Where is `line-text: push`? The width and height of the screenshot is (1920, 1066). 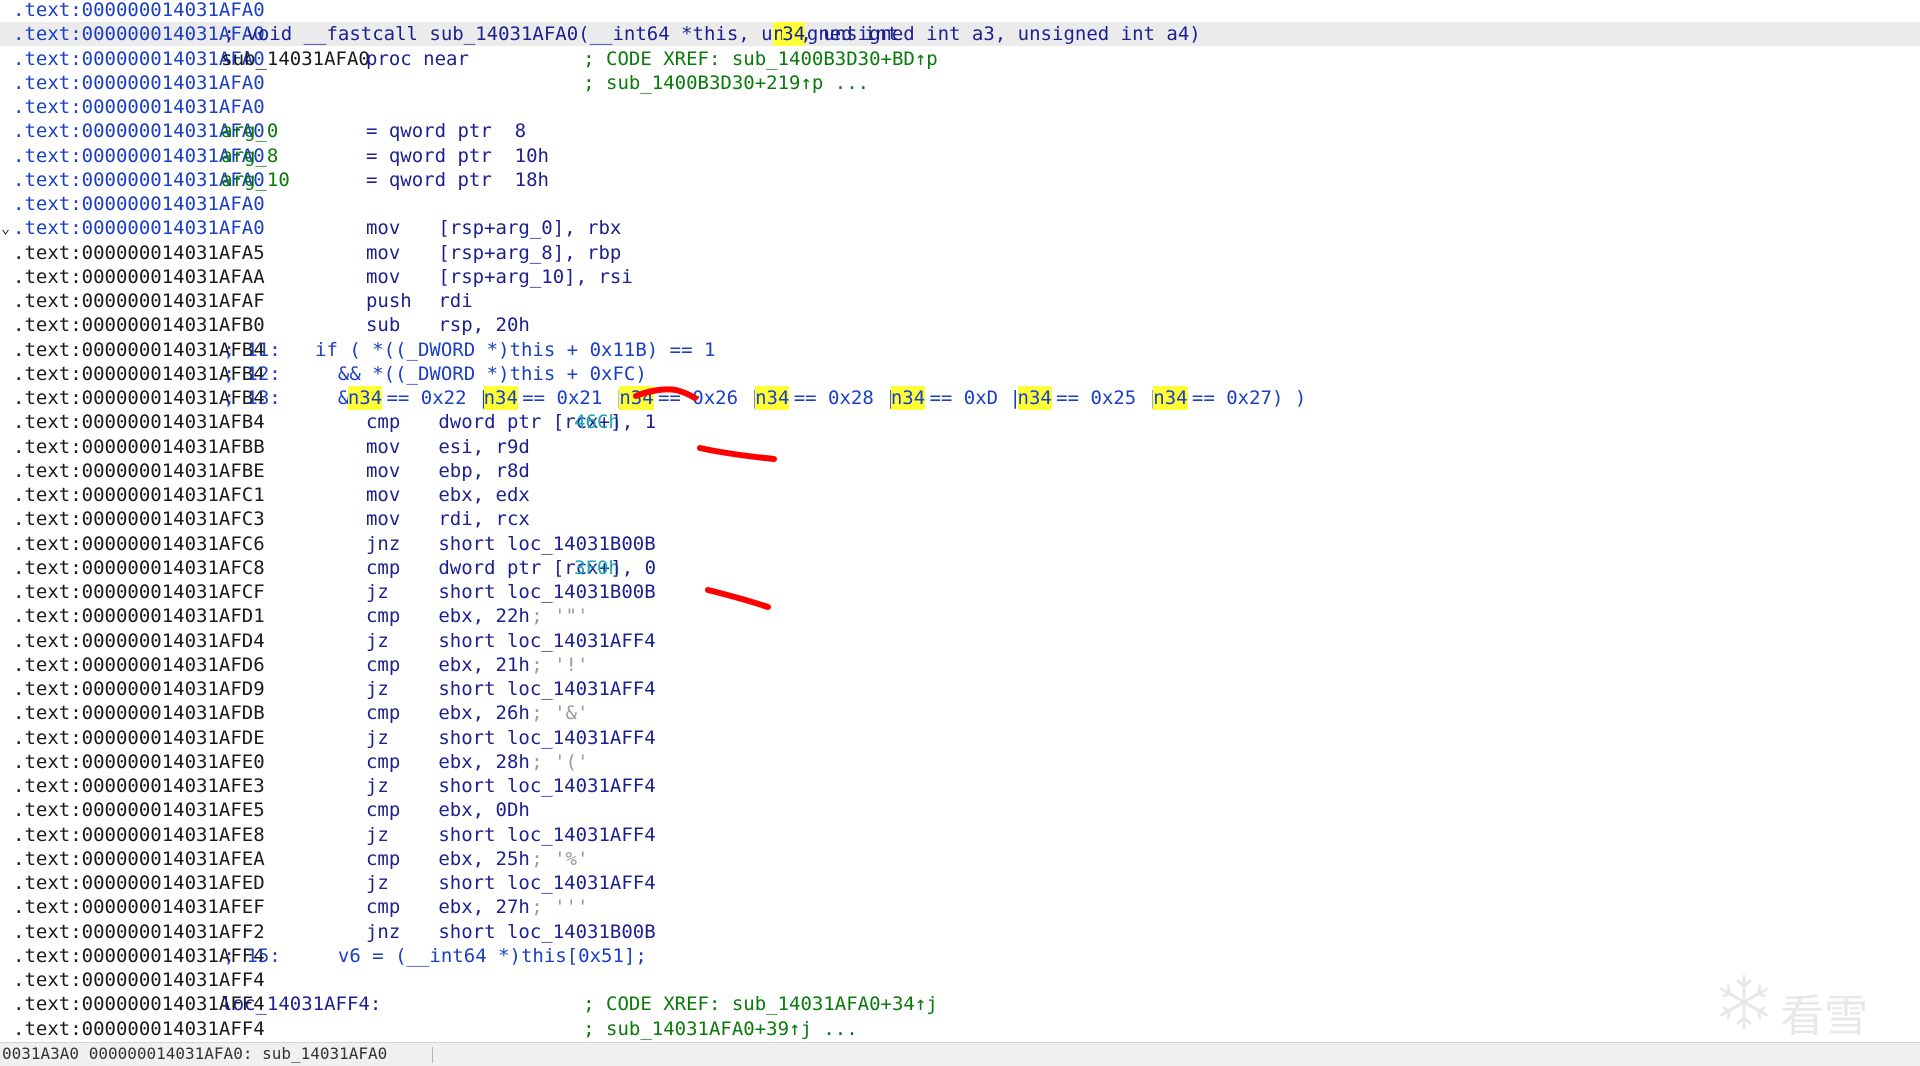
line-text: push is located at coordinates (389, 301).